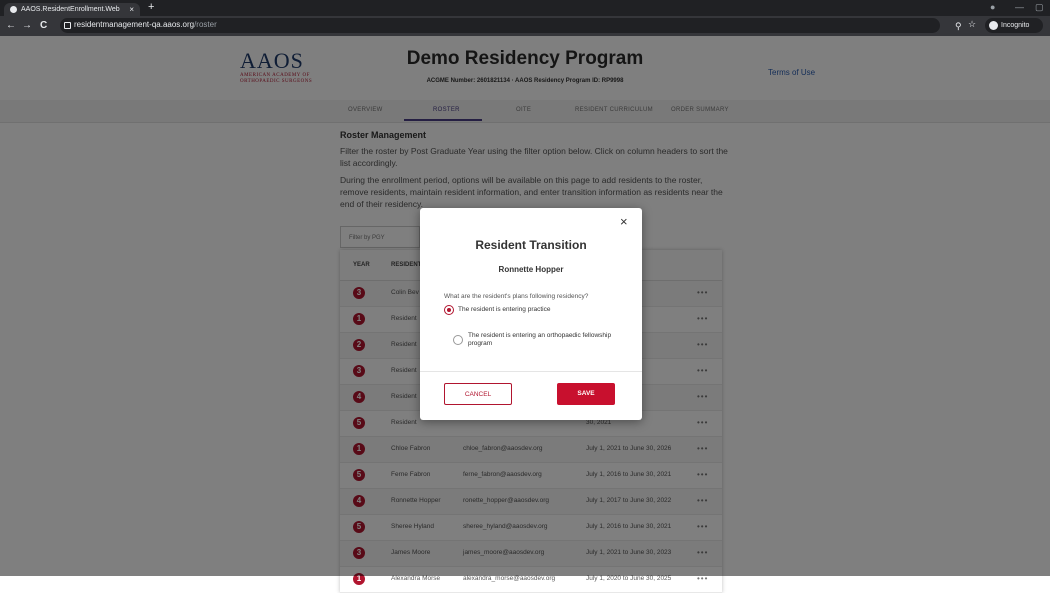 Image resolution: width=1050 pixels, height=593 pixels. Describe the element at coordinates (586, 394) in the screenshot. I see `save-button: SAVE` at that location.